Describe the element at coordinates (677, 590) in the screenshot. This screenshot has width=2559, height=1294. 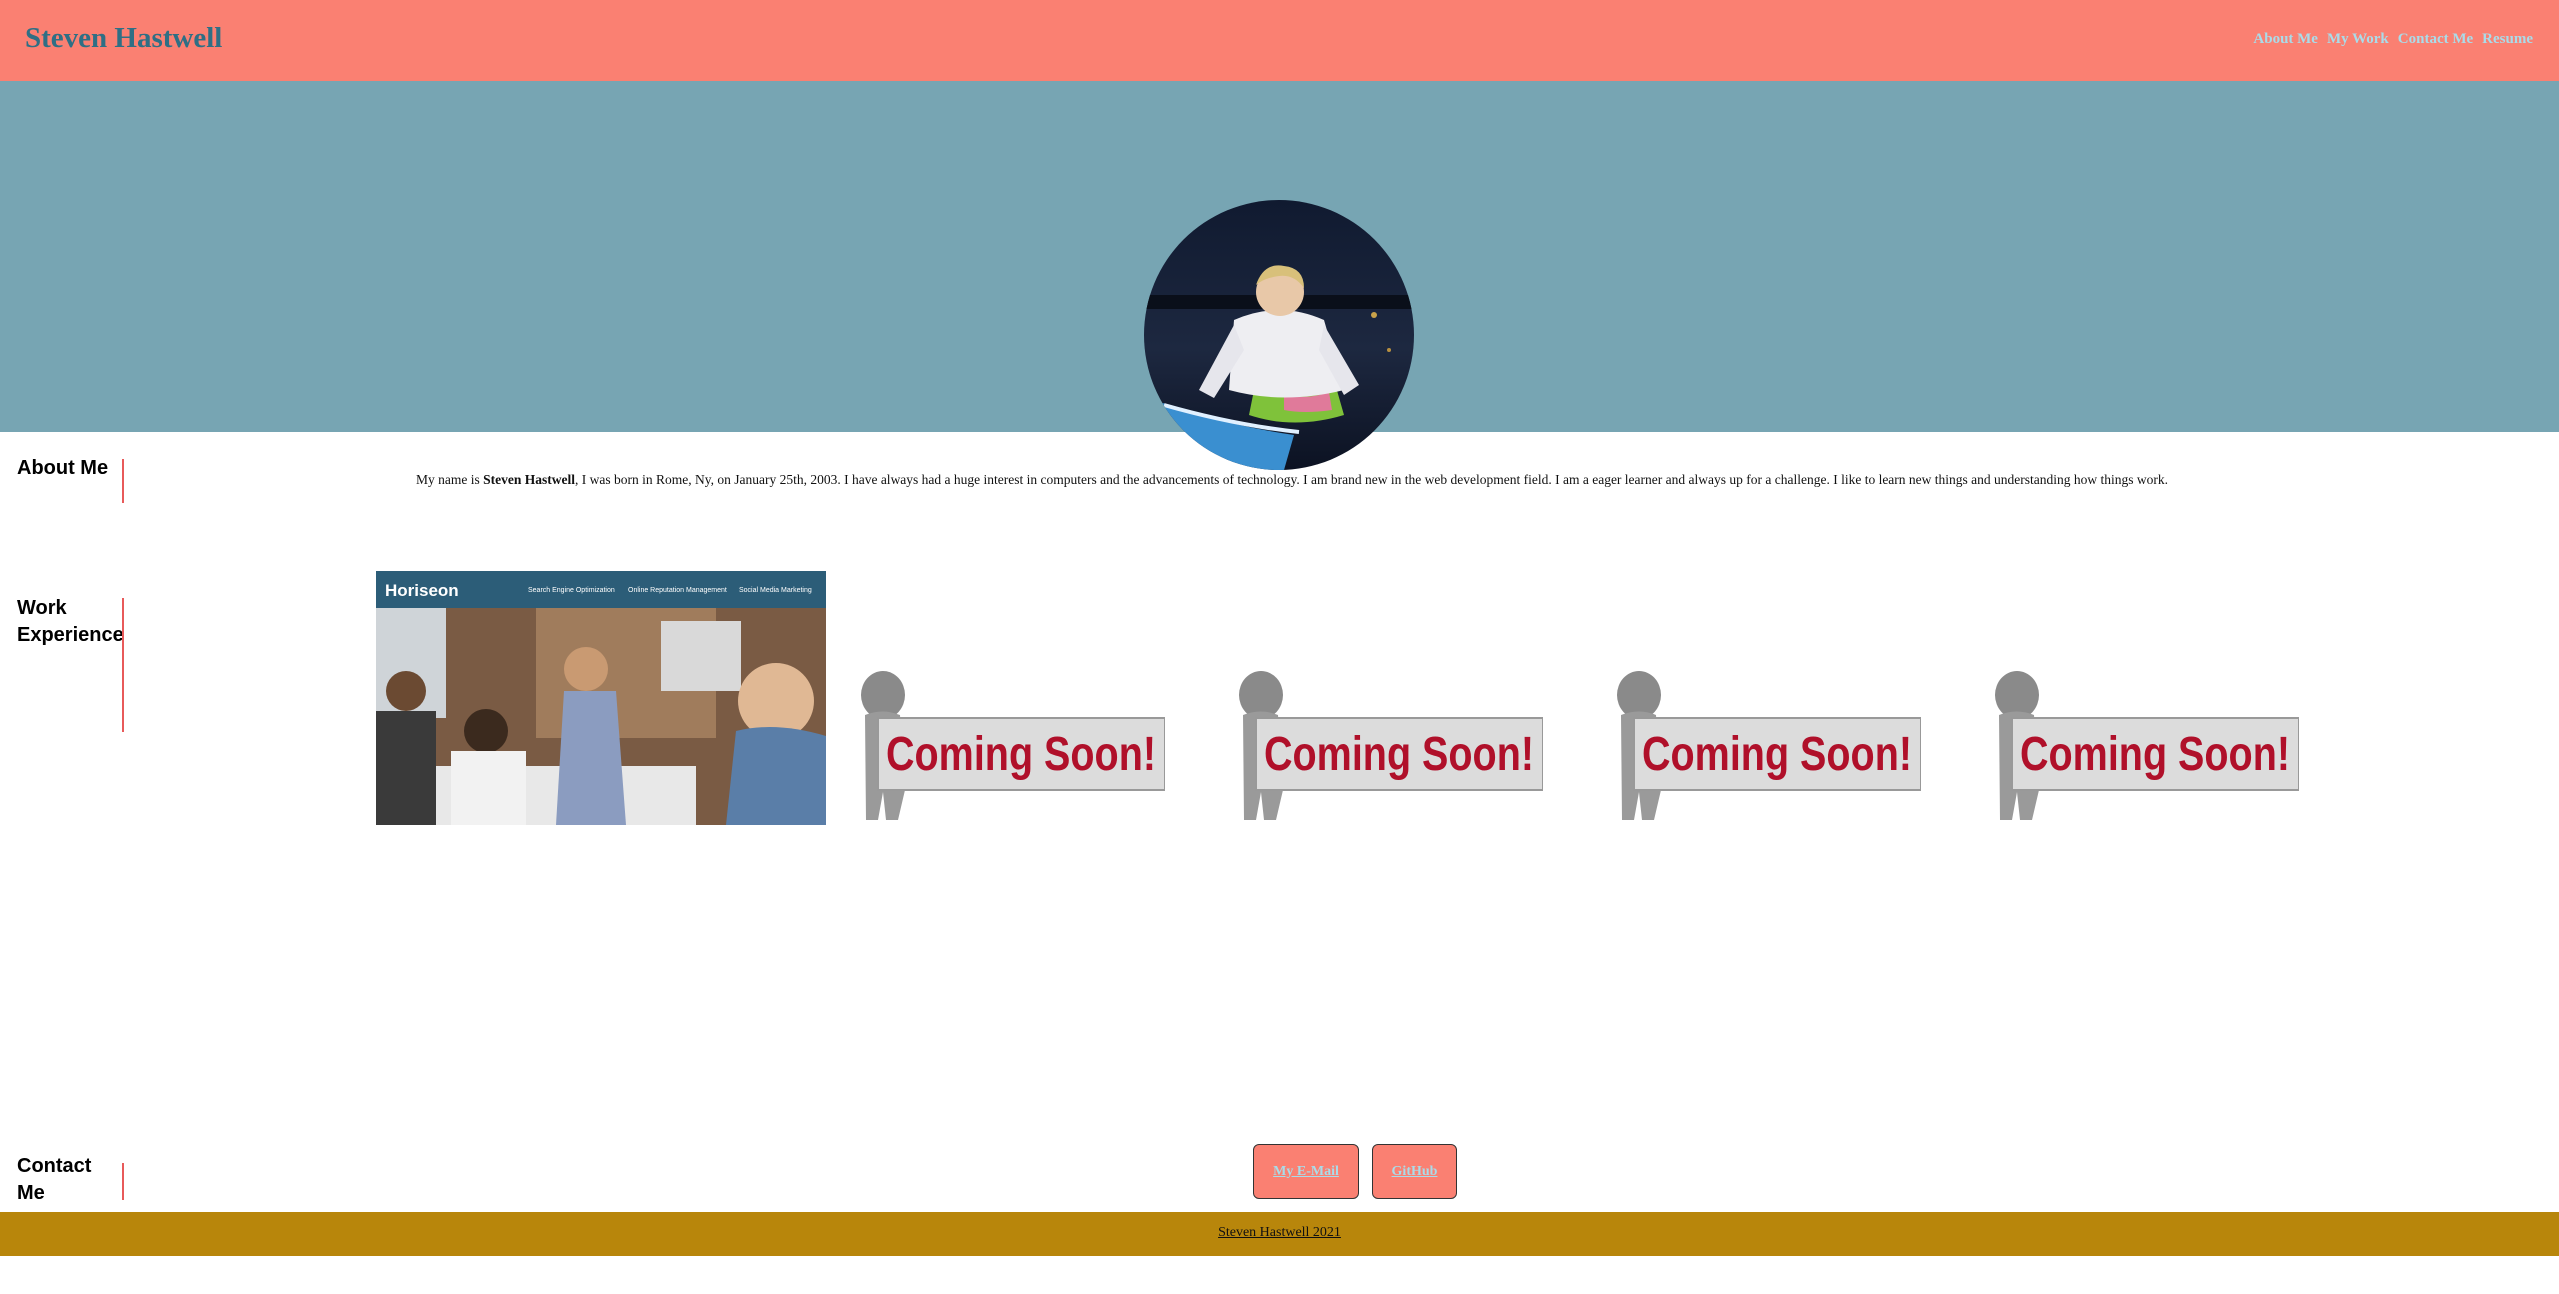
I see `horiseon-nav-orm: Online Reputation Management` at that location.